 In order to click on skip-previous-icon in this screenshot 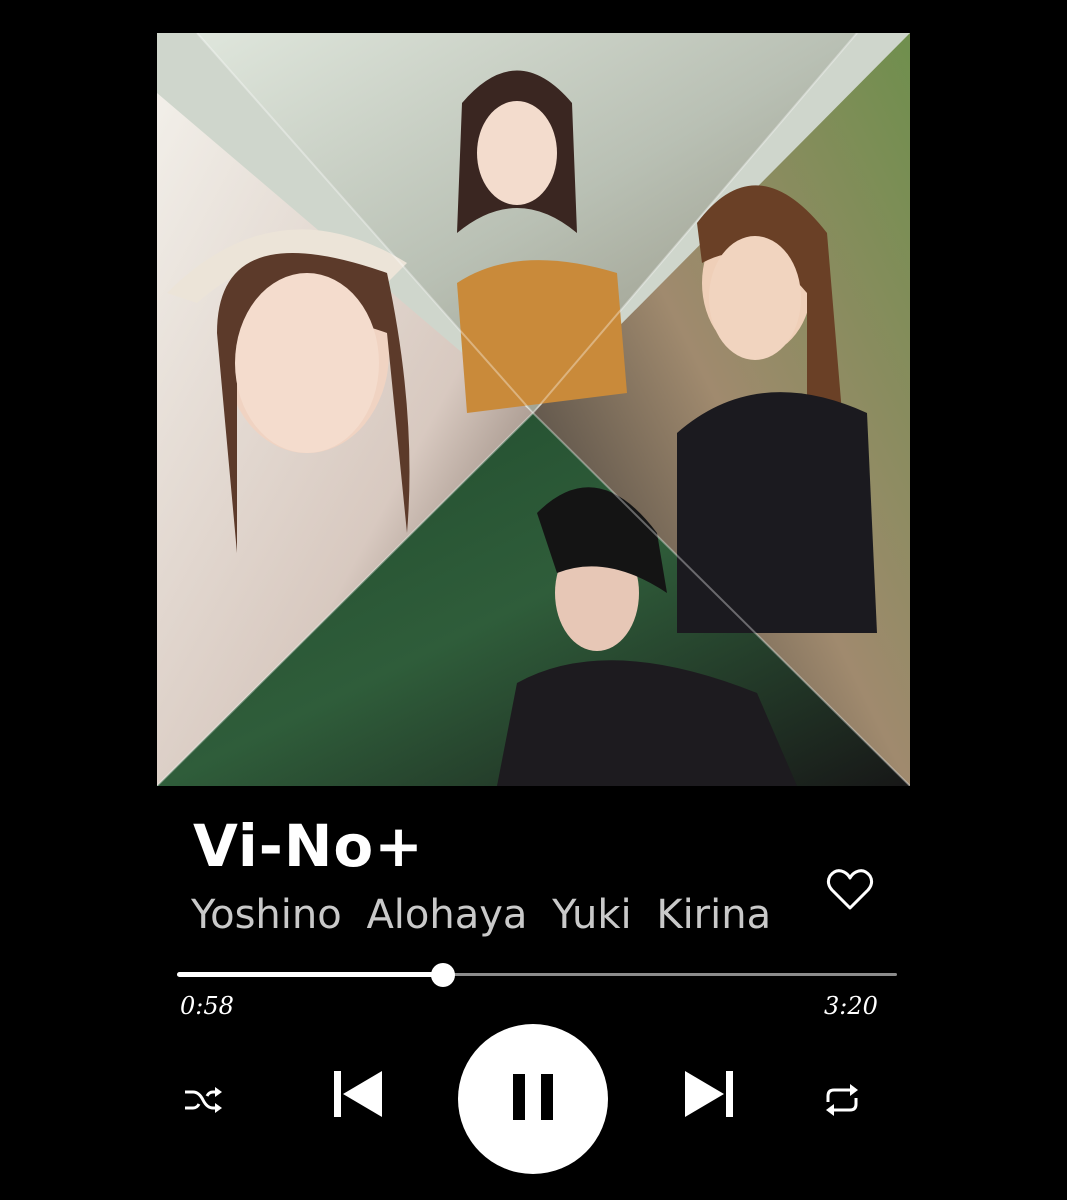, I will do `click(358, 1094)`.